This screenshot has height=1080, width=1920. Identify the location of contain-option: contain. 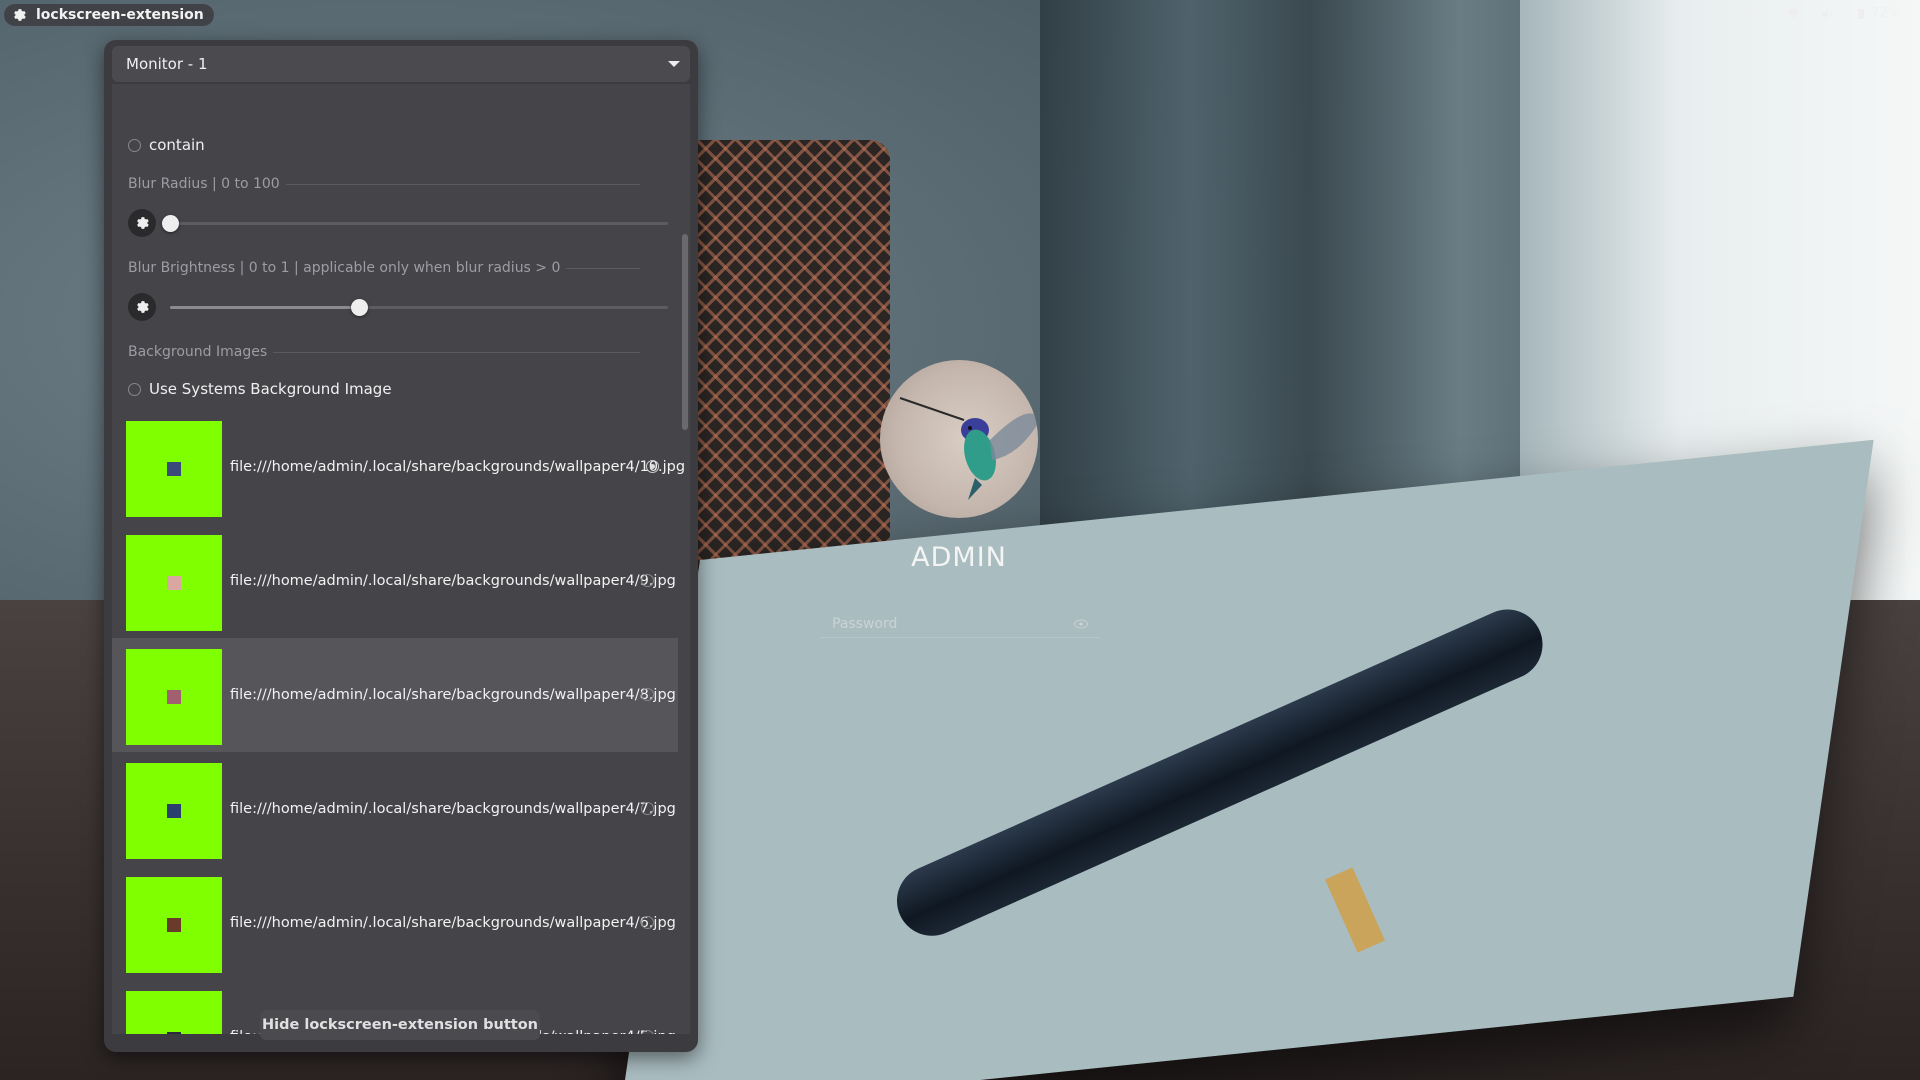
(166, 145).